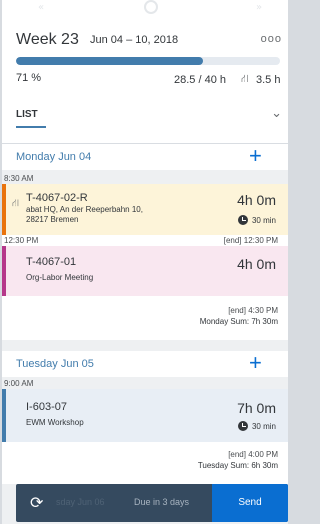 The width and height of the screenshot is (320, 524). Describe the element at coordinates (238, 321) in the screenshot. I see `day-sum: Monday Sum: 7h 30m` at that location.